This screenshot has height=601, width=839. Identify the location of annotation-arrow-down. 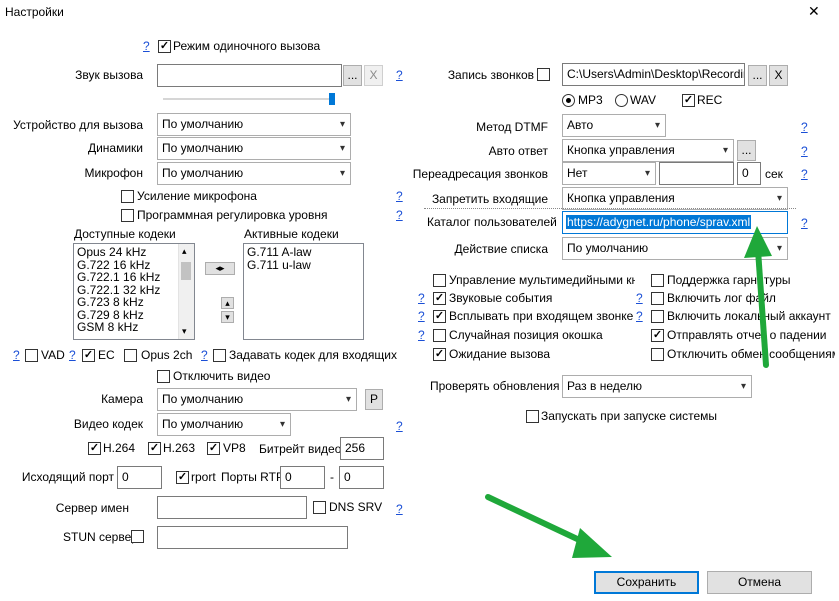
(548, 526).